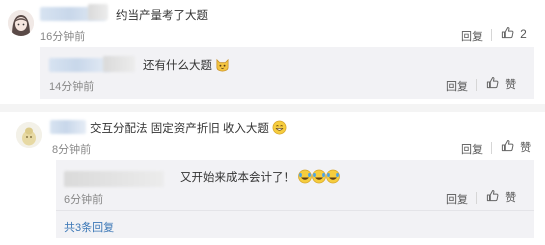  Describe the element at coordinates (119, 64) in the screenshot. I see `reply-username-redacted-tail` at that location.